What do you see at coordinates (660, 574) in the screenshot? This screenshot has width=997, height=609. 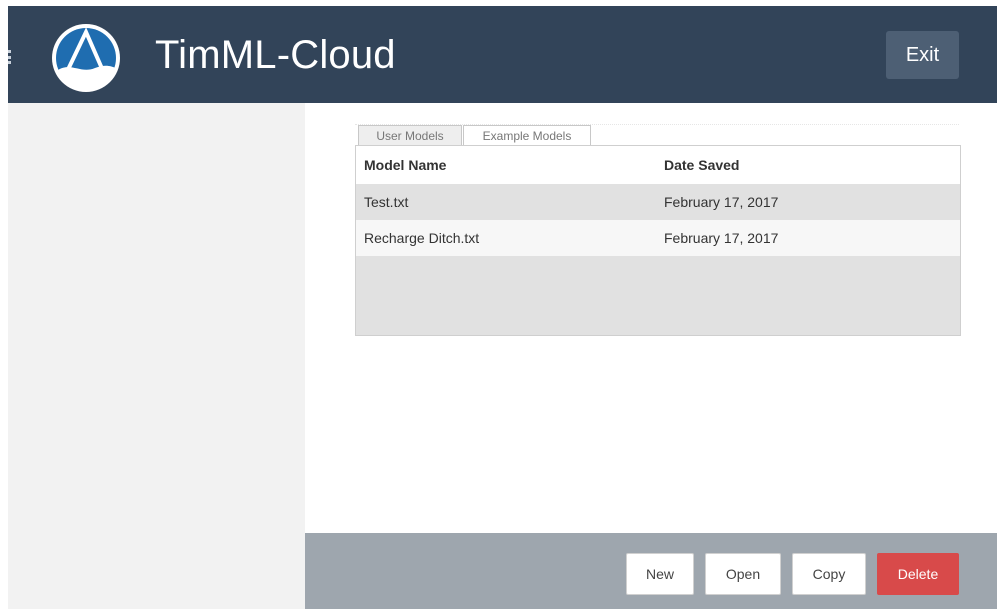 I see `new-button: New` at bounding box center [660, 574].